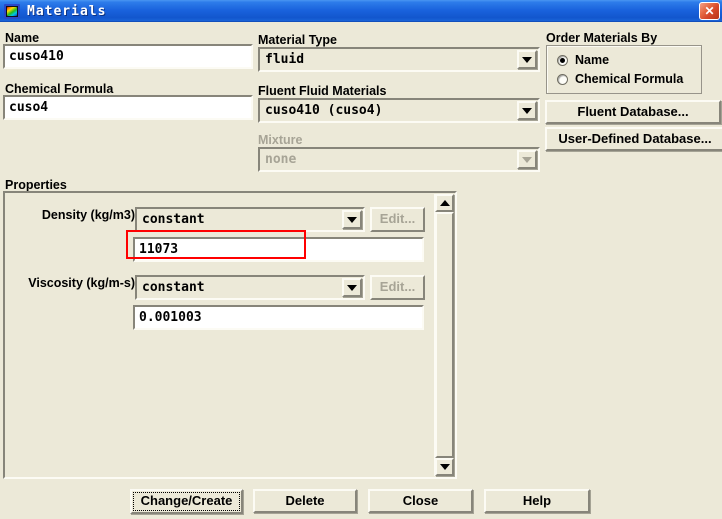 The width and height of the screenshot is (722, 519). I want to click on mixture-select: none, so click(399, 159).